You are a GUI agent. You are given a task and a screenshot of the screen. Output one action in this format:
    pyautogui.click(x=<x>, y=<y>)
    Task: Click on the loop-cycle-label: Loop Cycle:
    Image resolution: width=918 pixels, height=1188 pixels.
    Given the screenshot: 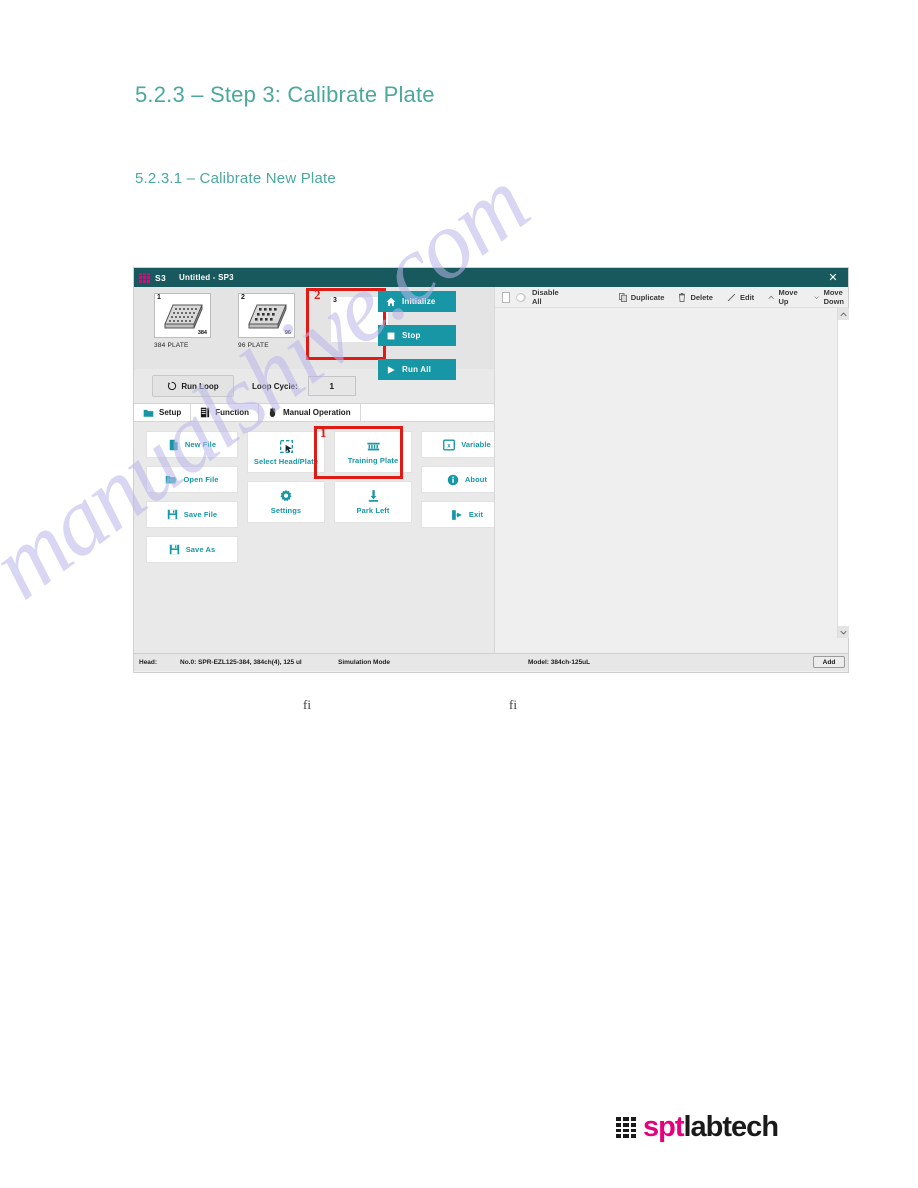 What is the action you would take?
    pyautogui.click(x=275, y=386)
    